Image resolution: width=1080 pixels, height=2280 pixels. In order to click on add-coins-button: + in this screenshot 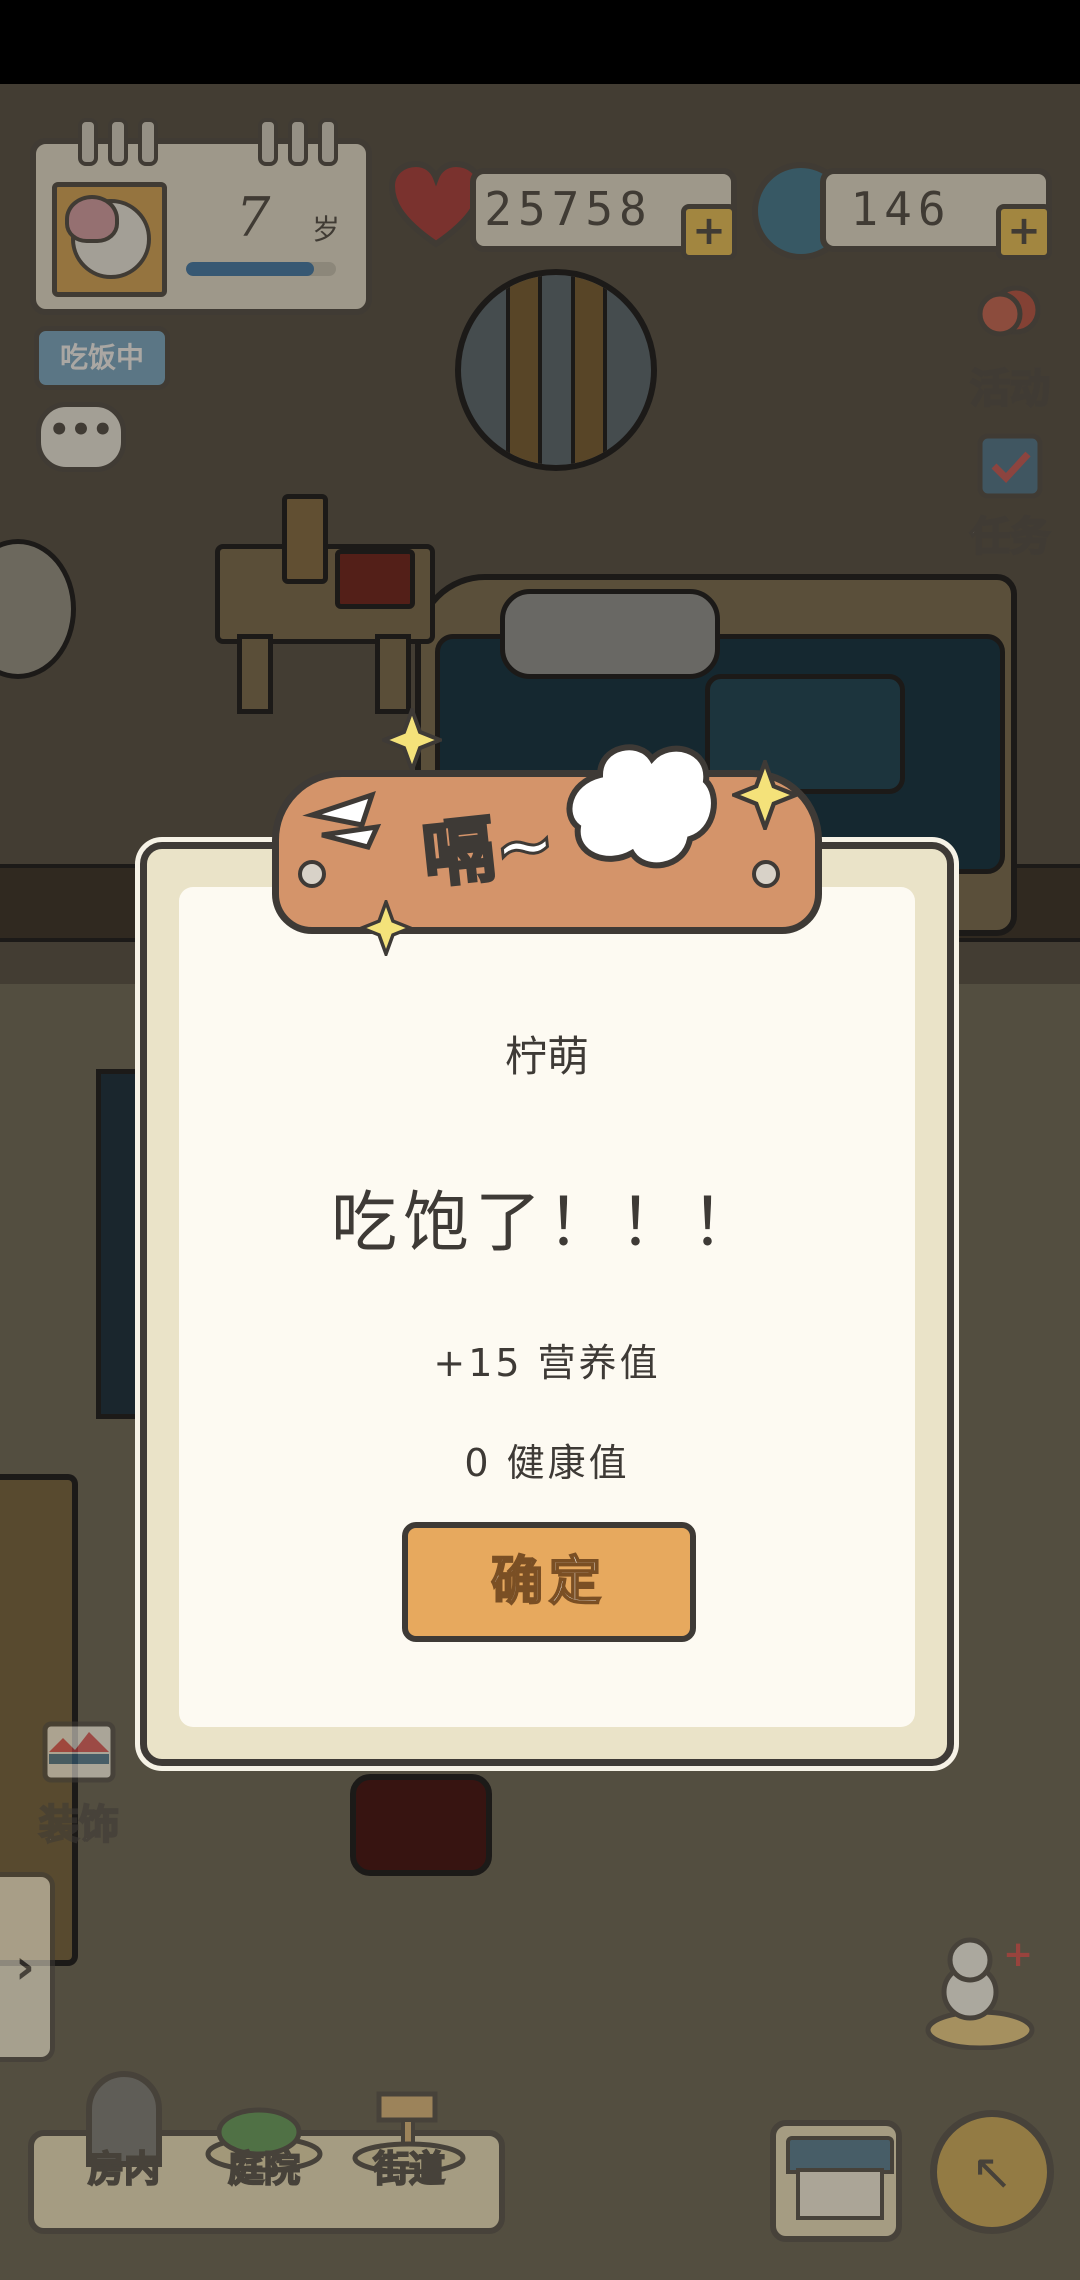, I will do `click(1024, 232)`.